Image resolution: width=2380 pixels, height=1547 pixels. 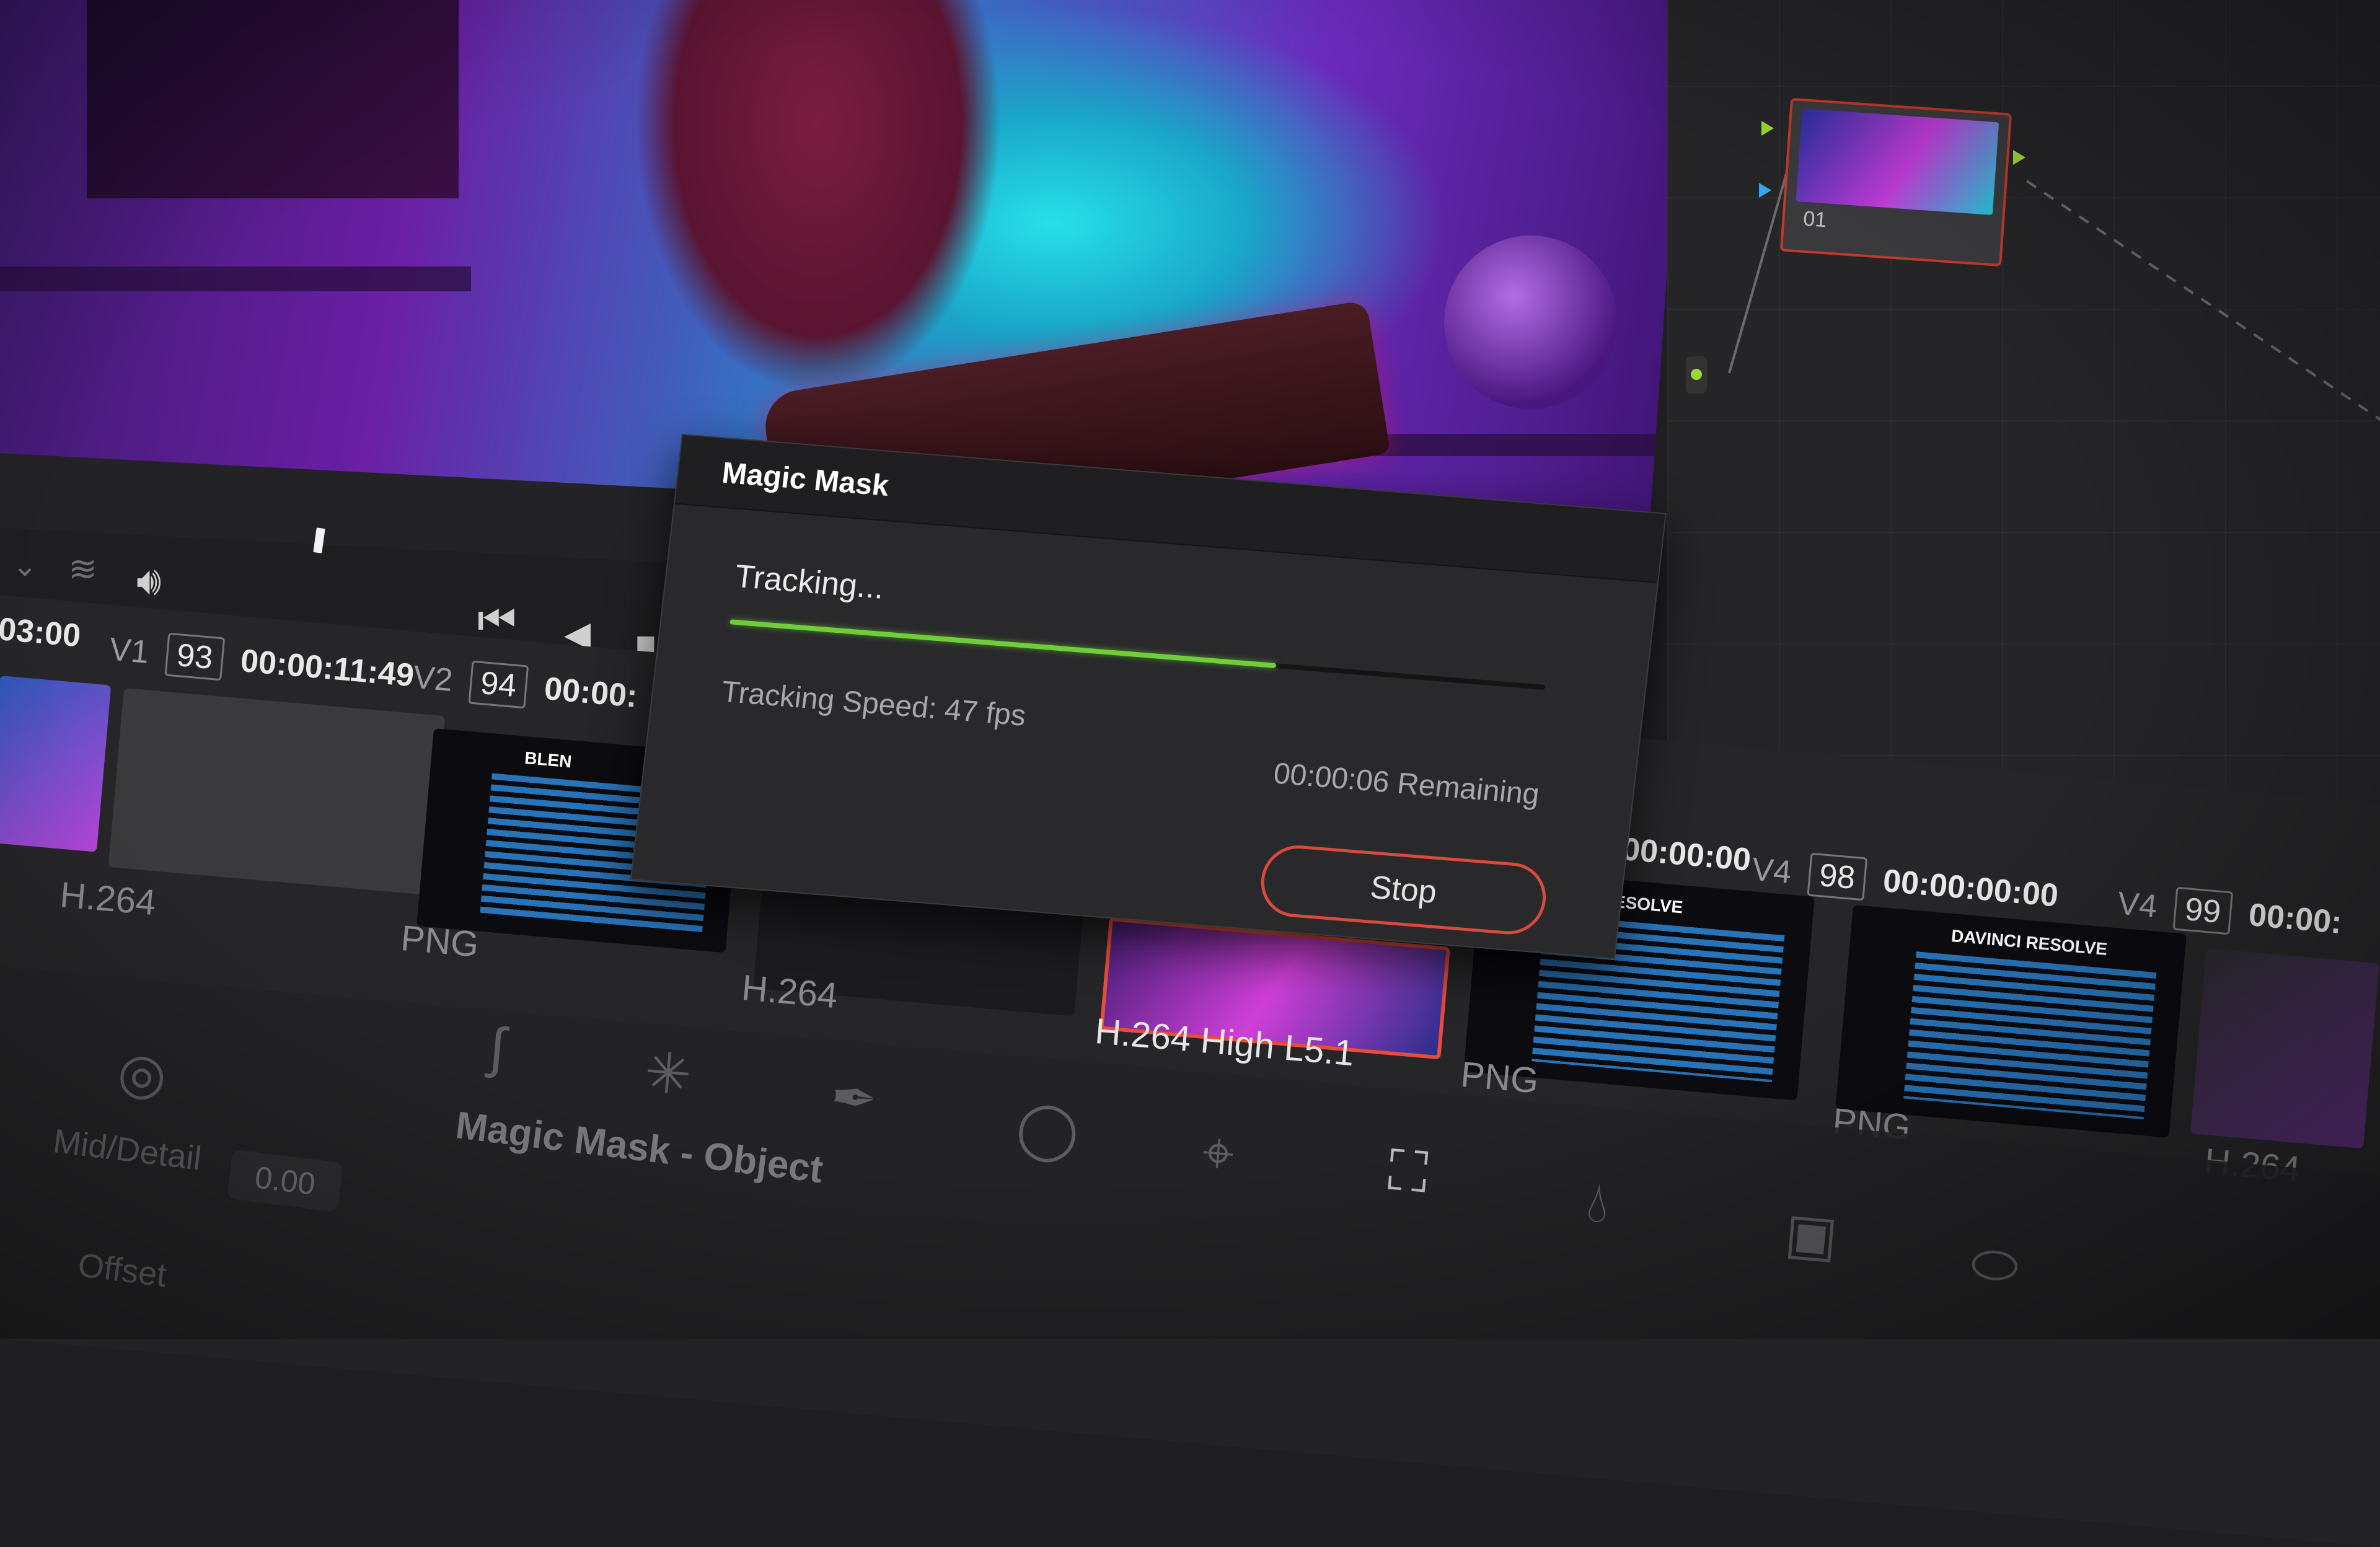 I want to click on clip-number: 94, so click(x=498, y=684).